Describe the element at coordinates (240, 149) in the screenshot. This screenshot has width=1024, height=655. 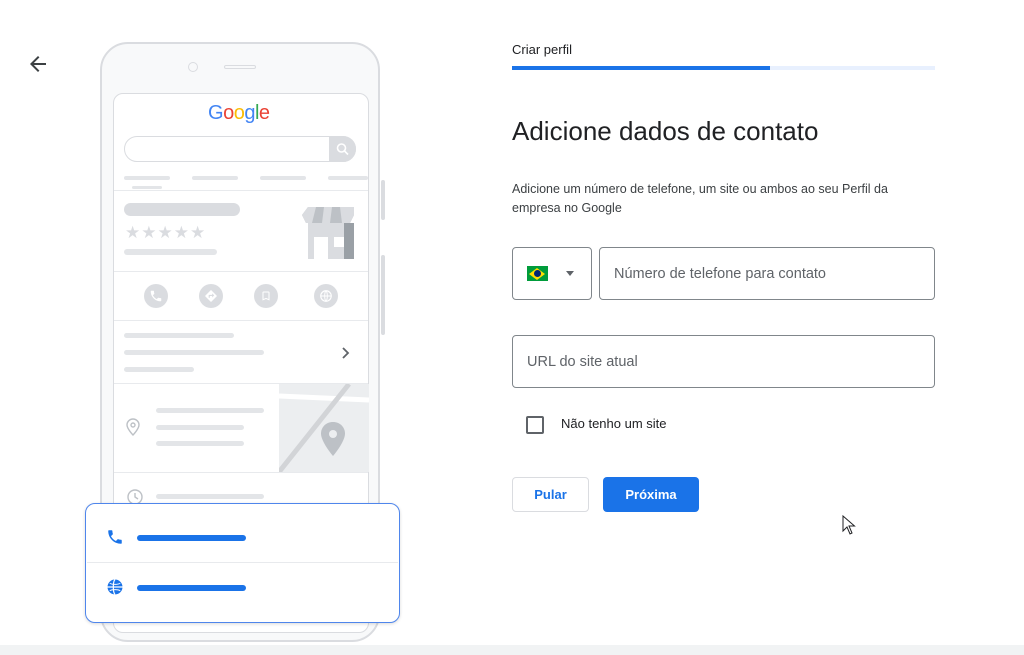
I see `illustration-search-bar` at that location.